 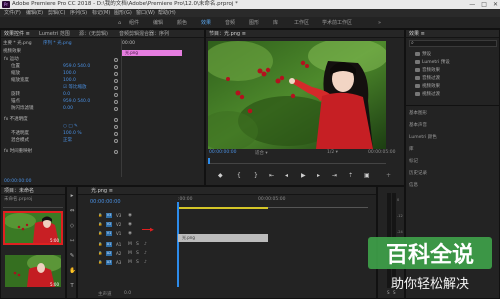 What do you see at coordinates (254, 23) in the screenshot?
I see `workspace-graphics: 图形` at bounding box center [254, 23].